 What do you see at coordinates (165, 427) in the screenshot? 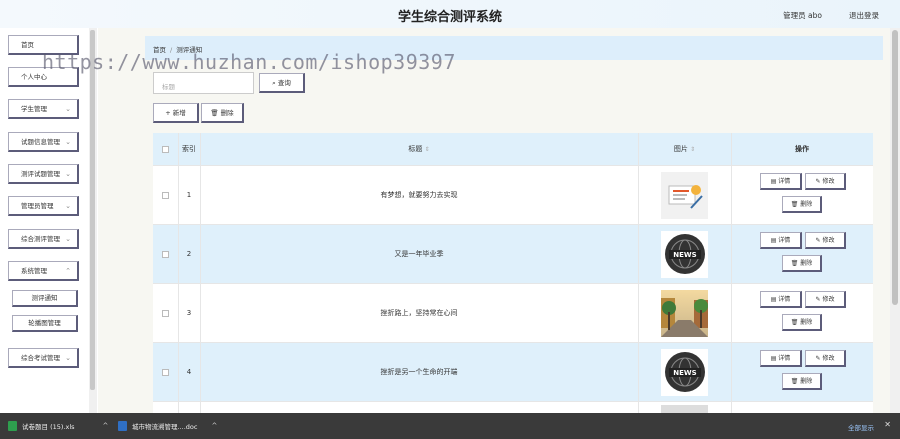
I see `download-filename: 城市物流溯管理....doc` at bounding box center [165, 427].